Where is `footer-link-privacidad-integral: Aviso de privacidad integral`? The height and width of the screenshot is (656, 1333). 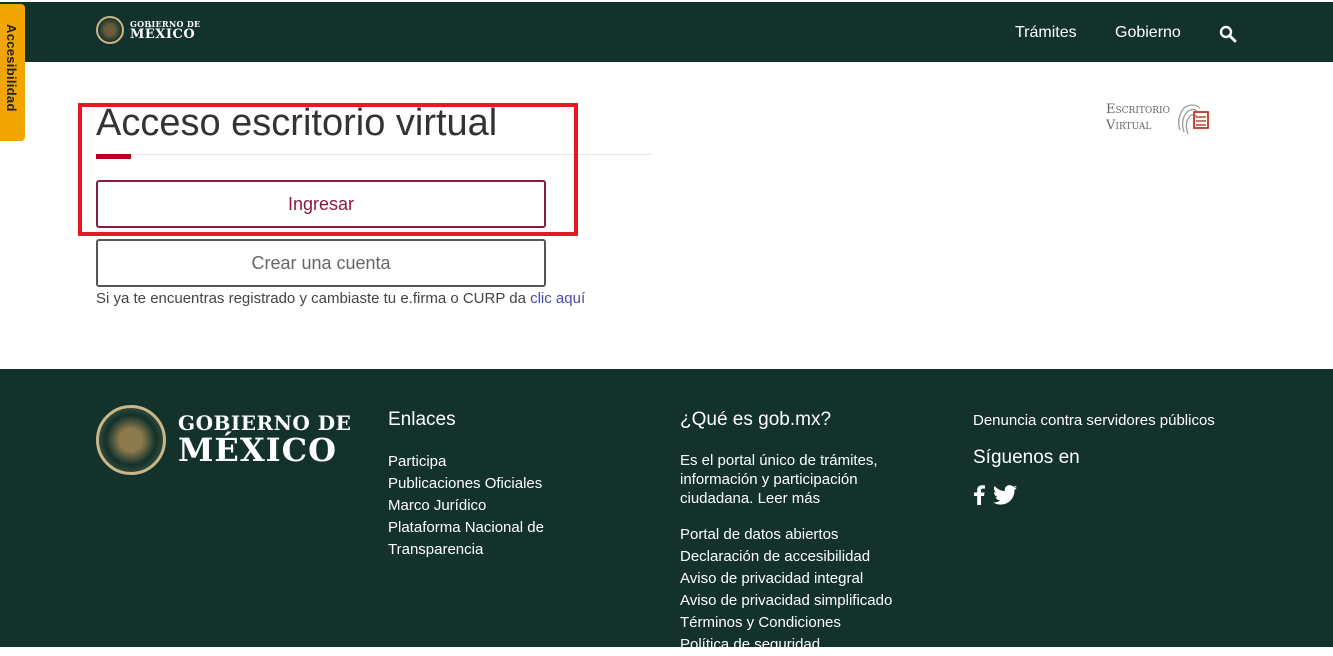 footer-link-privacidad-integral: Aviso de privacidad integral is located at coordinates (800, 579).